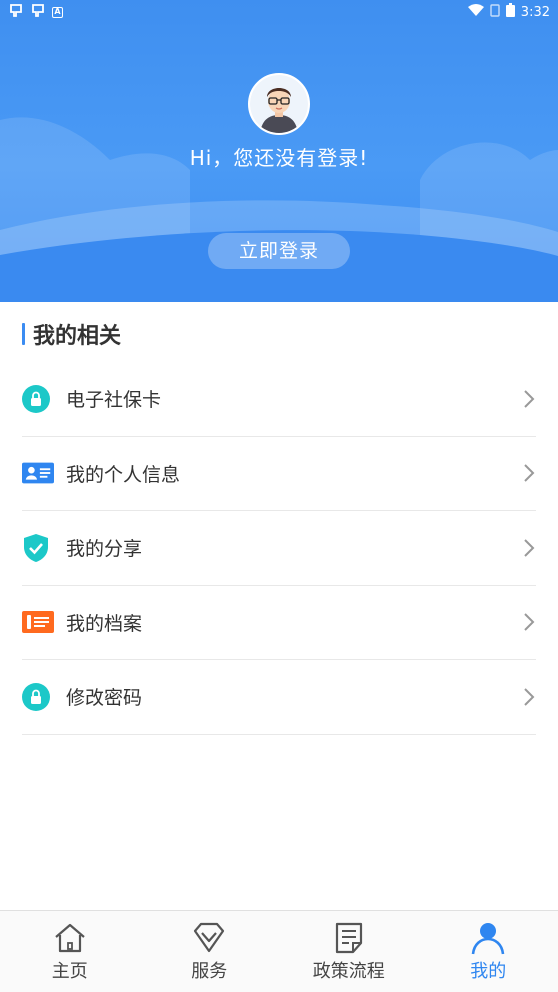  I want to click on wifi-icon, so click(475, 12).